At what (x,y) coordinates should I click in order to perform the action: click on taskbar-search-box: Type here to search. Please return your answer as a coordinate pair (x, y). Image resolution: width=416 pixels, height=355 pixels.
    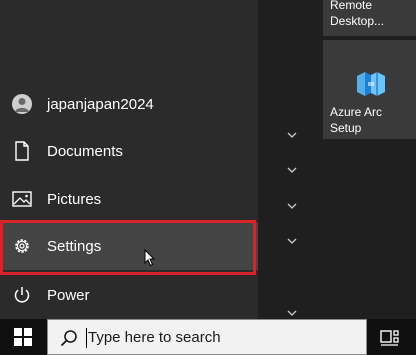
    Looking at the image, I should click on (207, 337).